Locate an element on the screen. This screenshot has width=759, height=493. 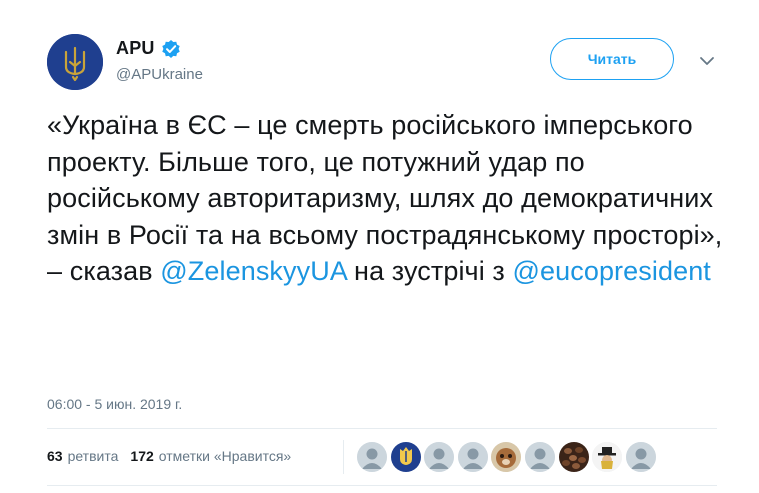
mention-link-eucopresident: @eucopresident is located at coordinates (611, 271).